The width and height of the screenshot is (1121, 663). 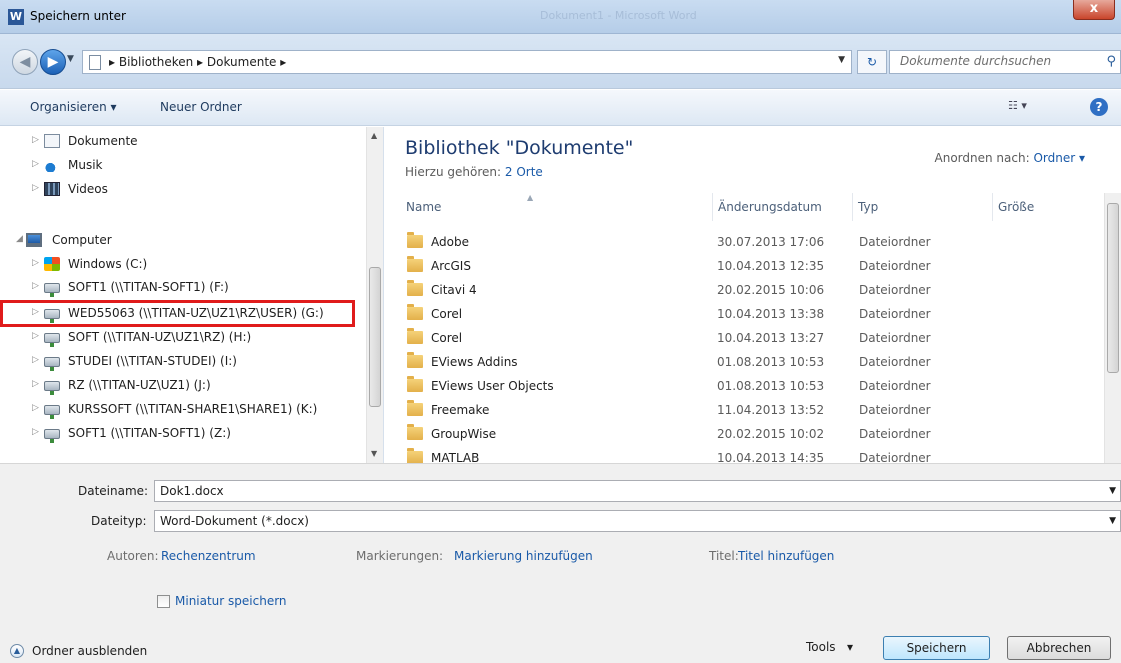 I want to click on file-name: MATLAB, so click(x=455, y=457).